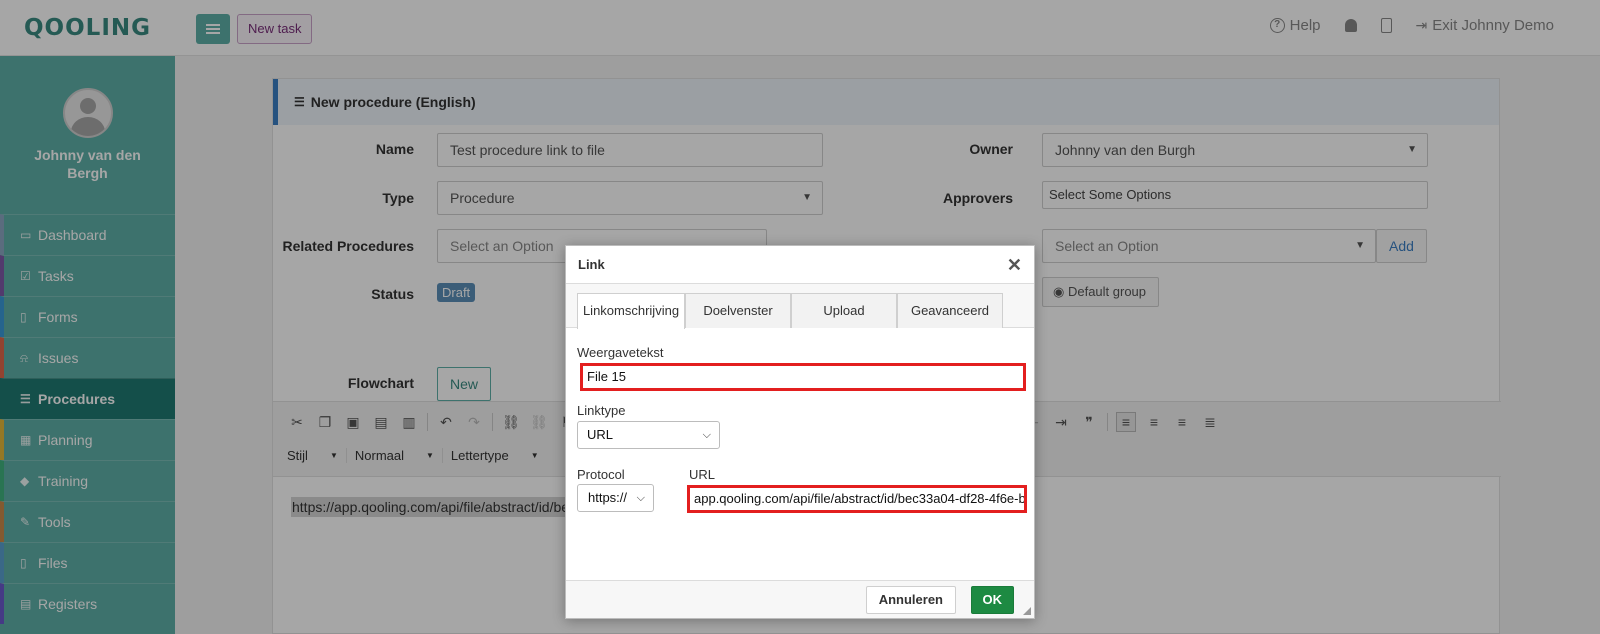 Image resolution: width=1600 pixels, height=634 pixels. I want to click on dialog-footer: Annuleren OK, so click(800, 599).